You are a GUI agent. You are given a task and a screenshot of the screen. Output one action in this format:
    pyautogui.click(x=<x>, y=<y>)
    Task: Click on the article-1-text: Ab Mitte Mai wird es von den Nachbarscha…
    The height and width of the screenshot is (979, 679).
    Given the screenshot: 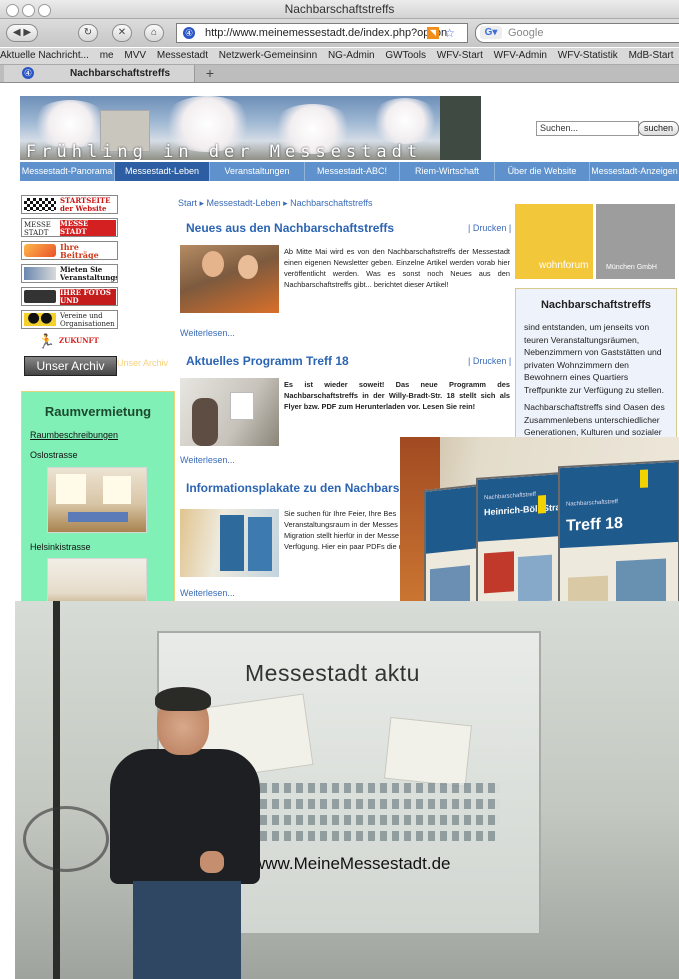 What is the action you would take?
    pyautogui.click(x=397, y=268)
    